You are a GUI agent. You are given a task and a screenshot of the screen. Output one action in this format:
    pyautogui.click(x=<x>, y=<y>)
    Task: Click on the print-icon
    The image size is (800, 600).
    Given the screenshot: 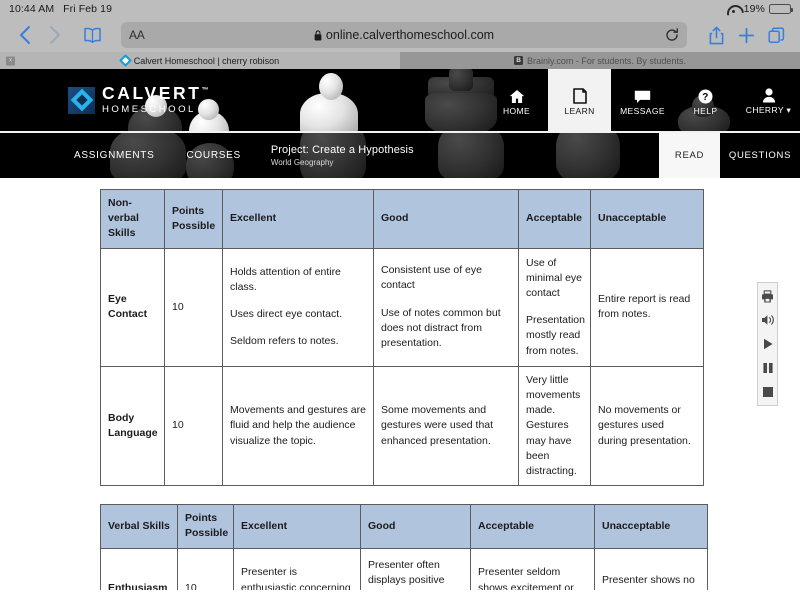 What is the action you would take?
    pyautogui.click(x=768, y=296)
    